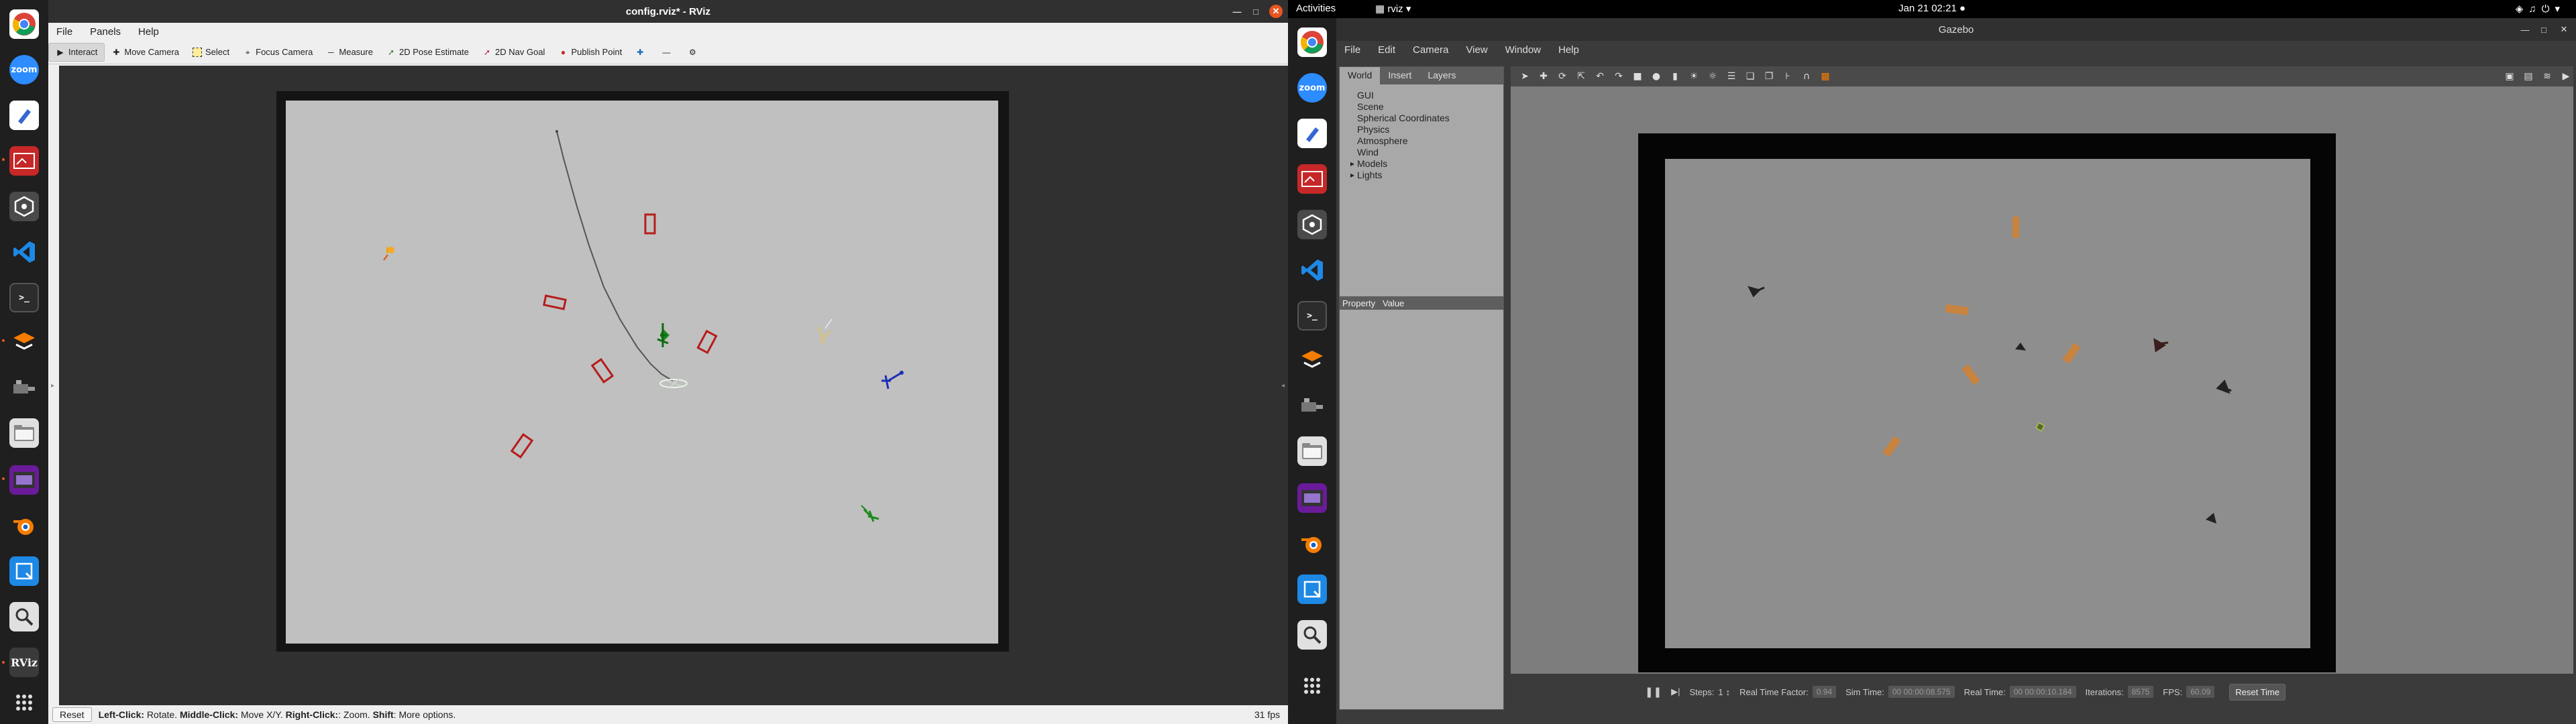  What do you see at coordinates (694, 52) in the screenshot?
I see `tool-properties-button: ⚙` at bounding box center [694, 52].